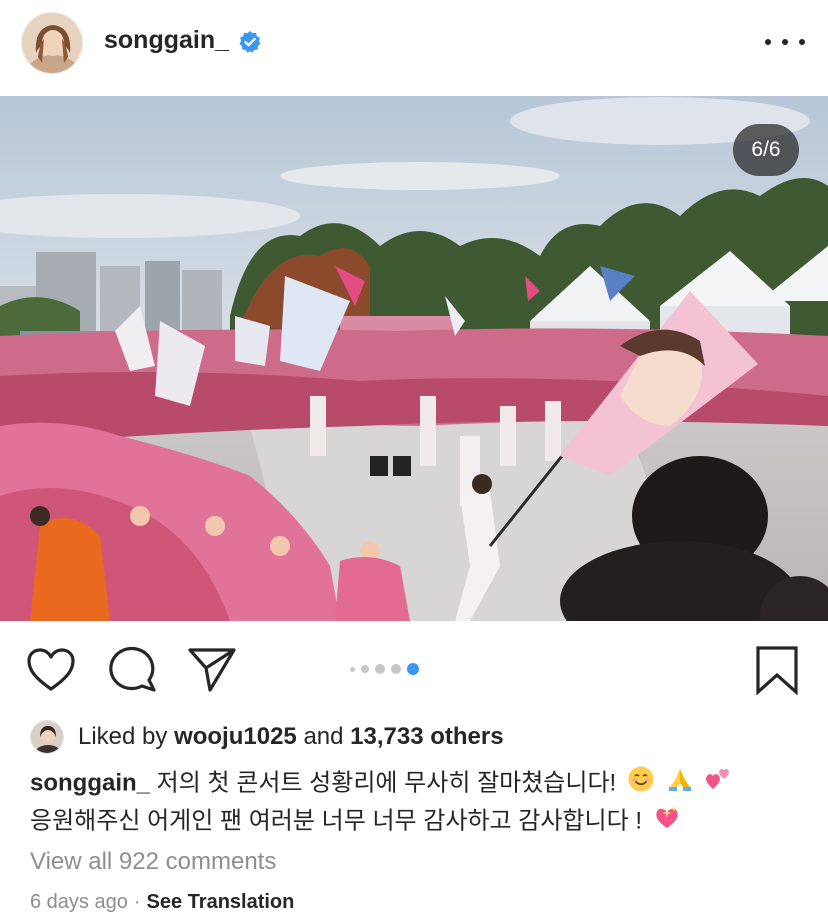 This screenshot has width=828, height=923. Describe the element at coordinates (126, 736) in the screenshot. I see `likes-prefix: Liked by` at that location.